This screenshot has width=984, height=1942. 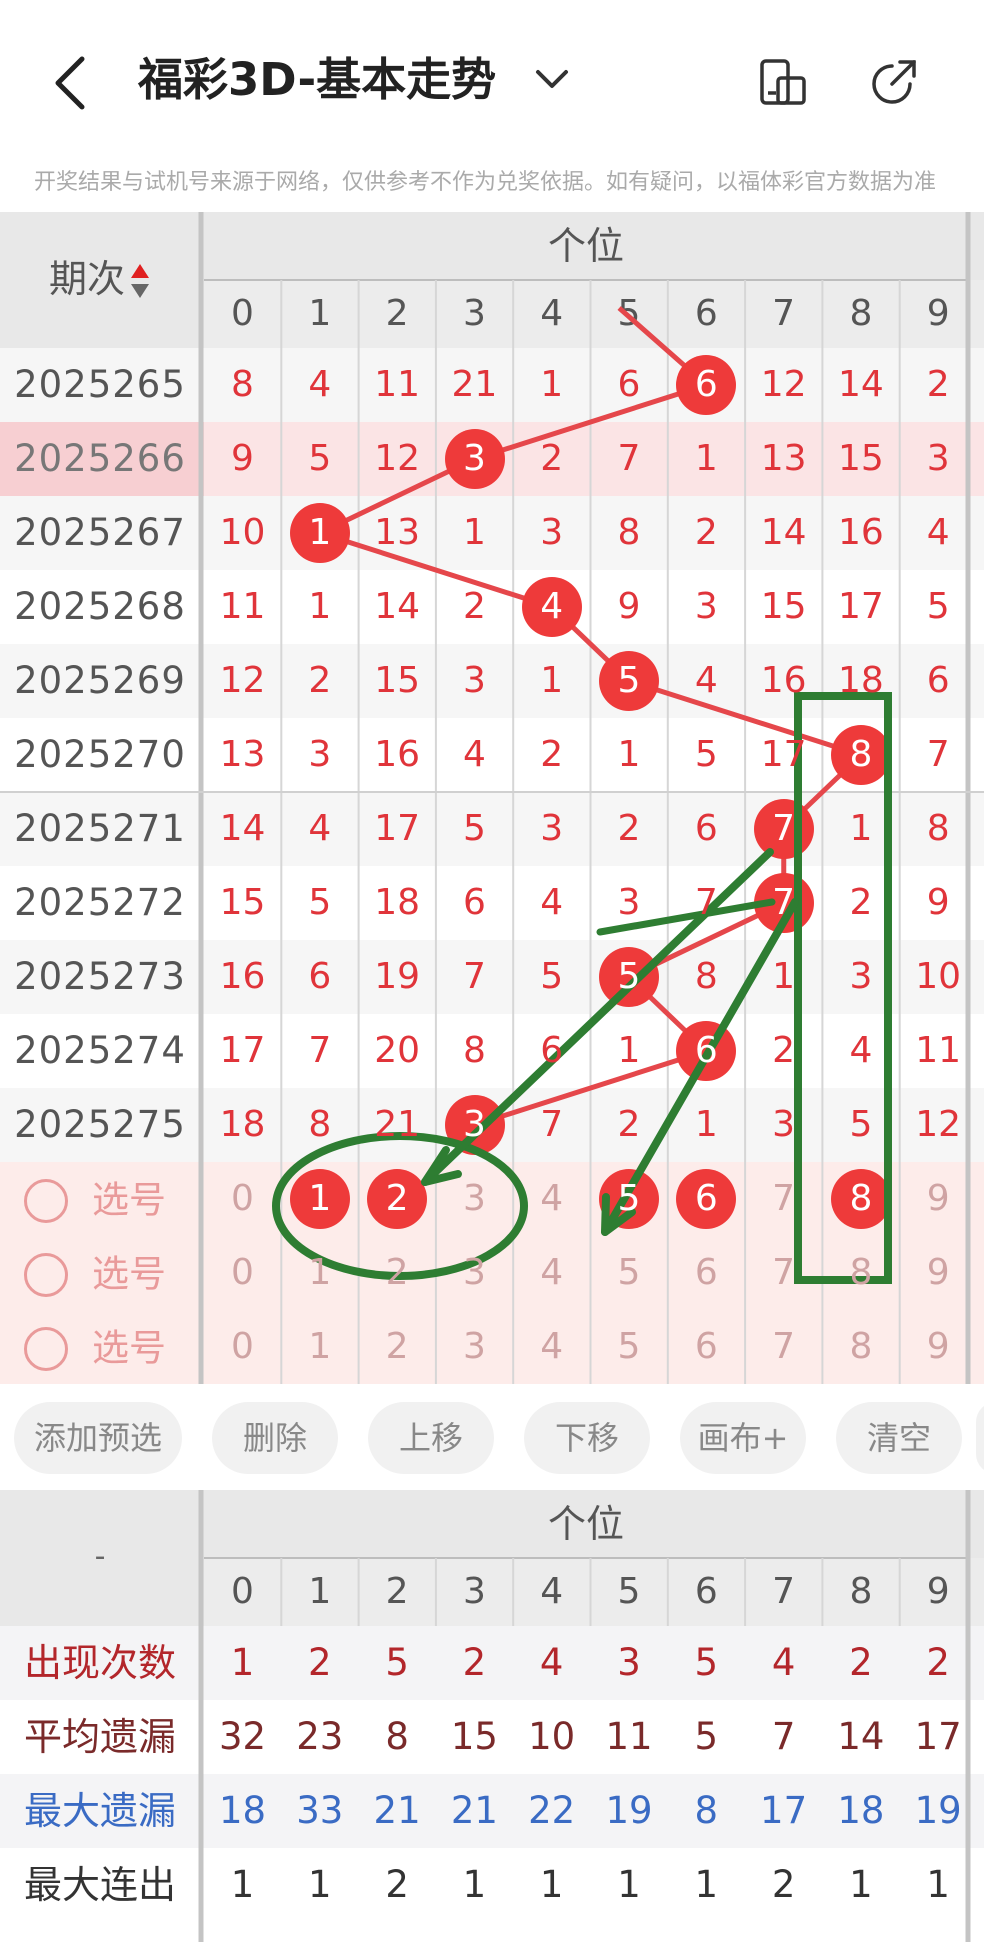 I want to click on omission-value: 21, so click(x=397, y=1124).